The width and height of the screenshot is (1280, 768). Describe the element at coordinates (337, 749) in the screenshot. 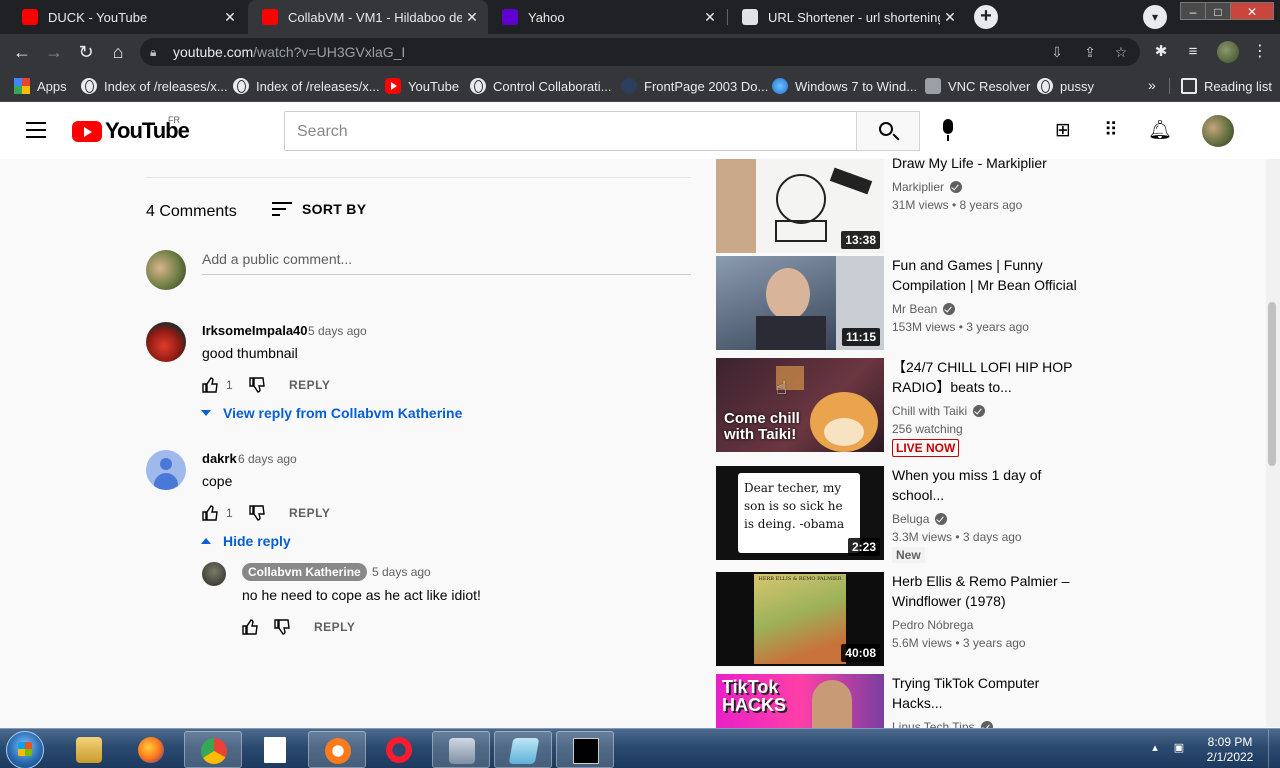

I see `taskbar-avast` at that location.